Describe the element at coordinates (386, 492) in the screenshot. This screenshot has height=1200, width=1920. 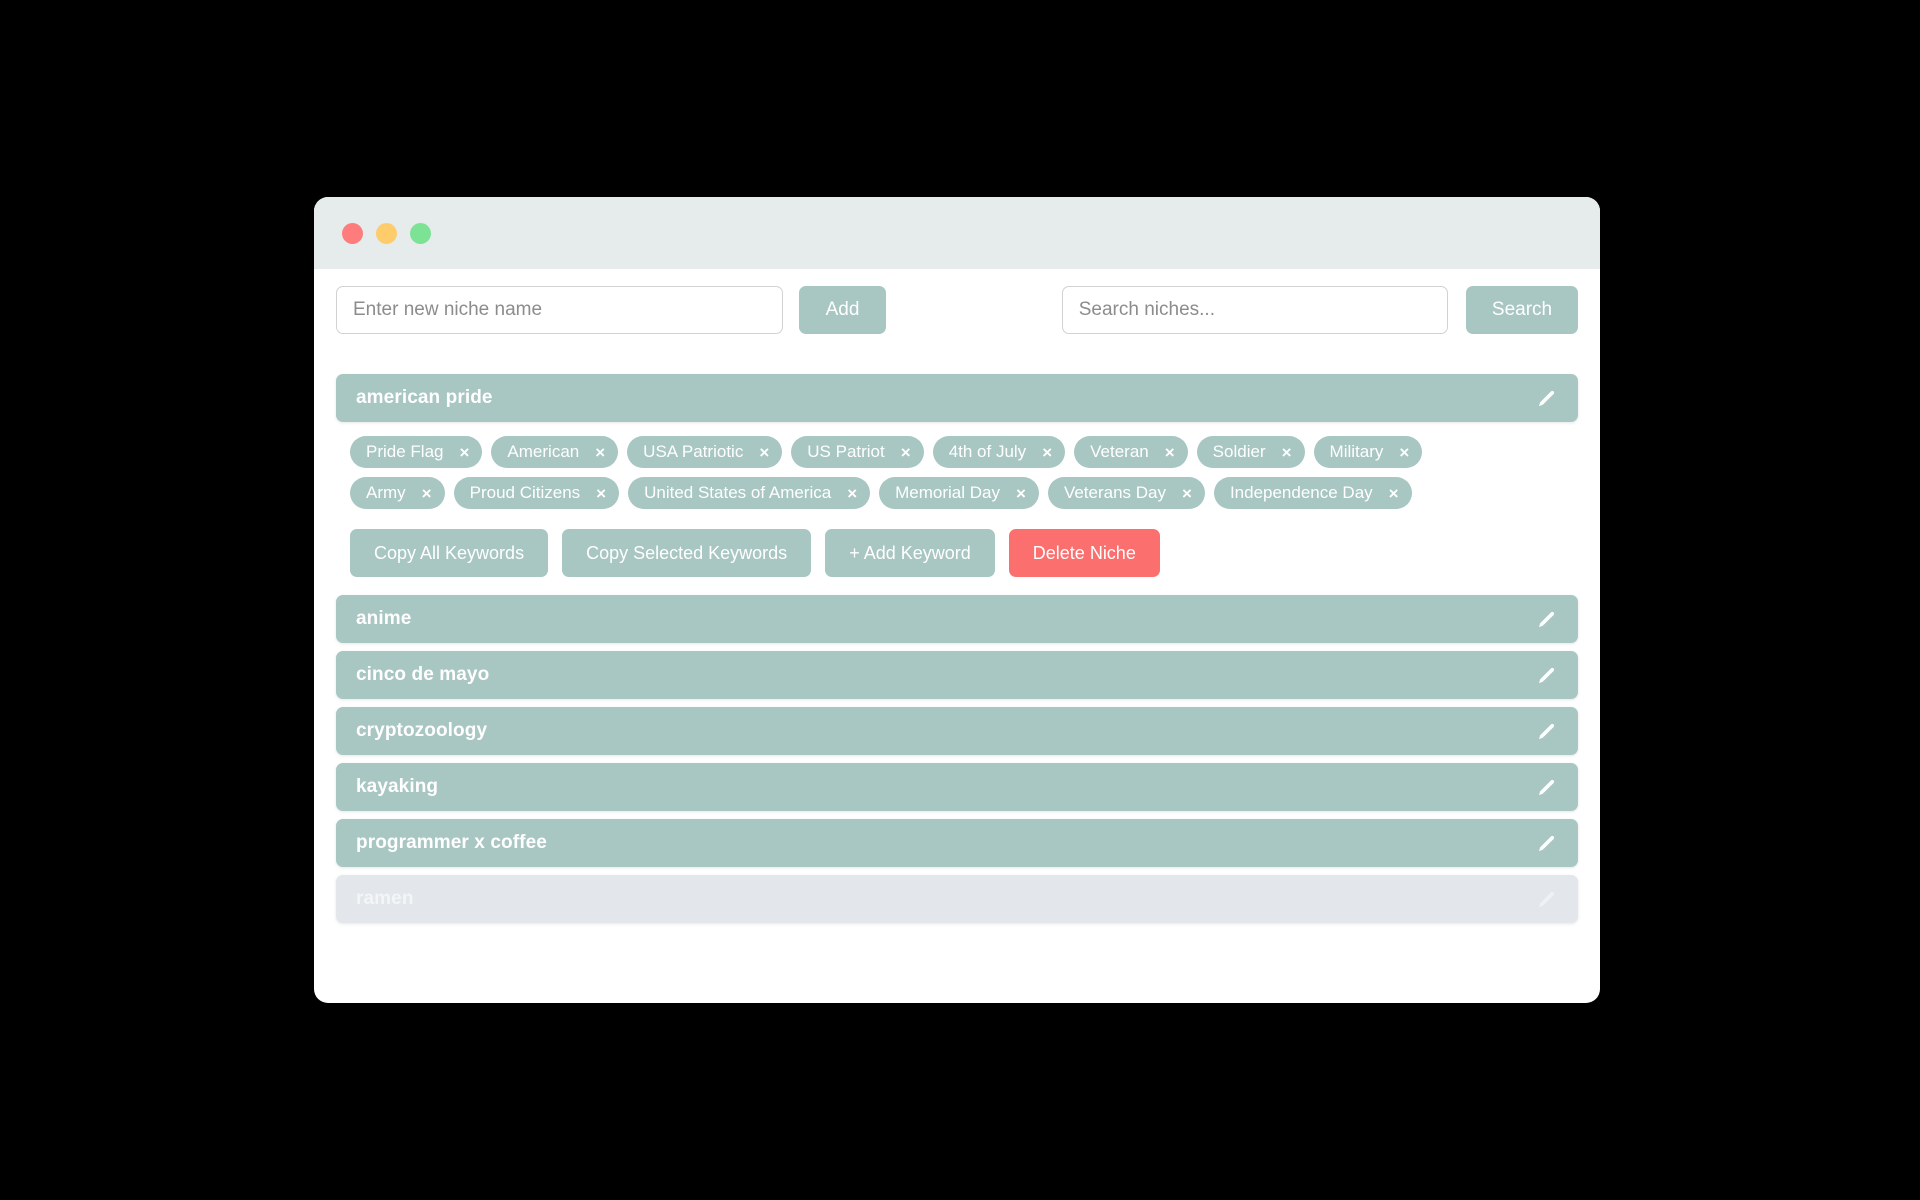
I see `keyword-tag-label: Army` at that location.